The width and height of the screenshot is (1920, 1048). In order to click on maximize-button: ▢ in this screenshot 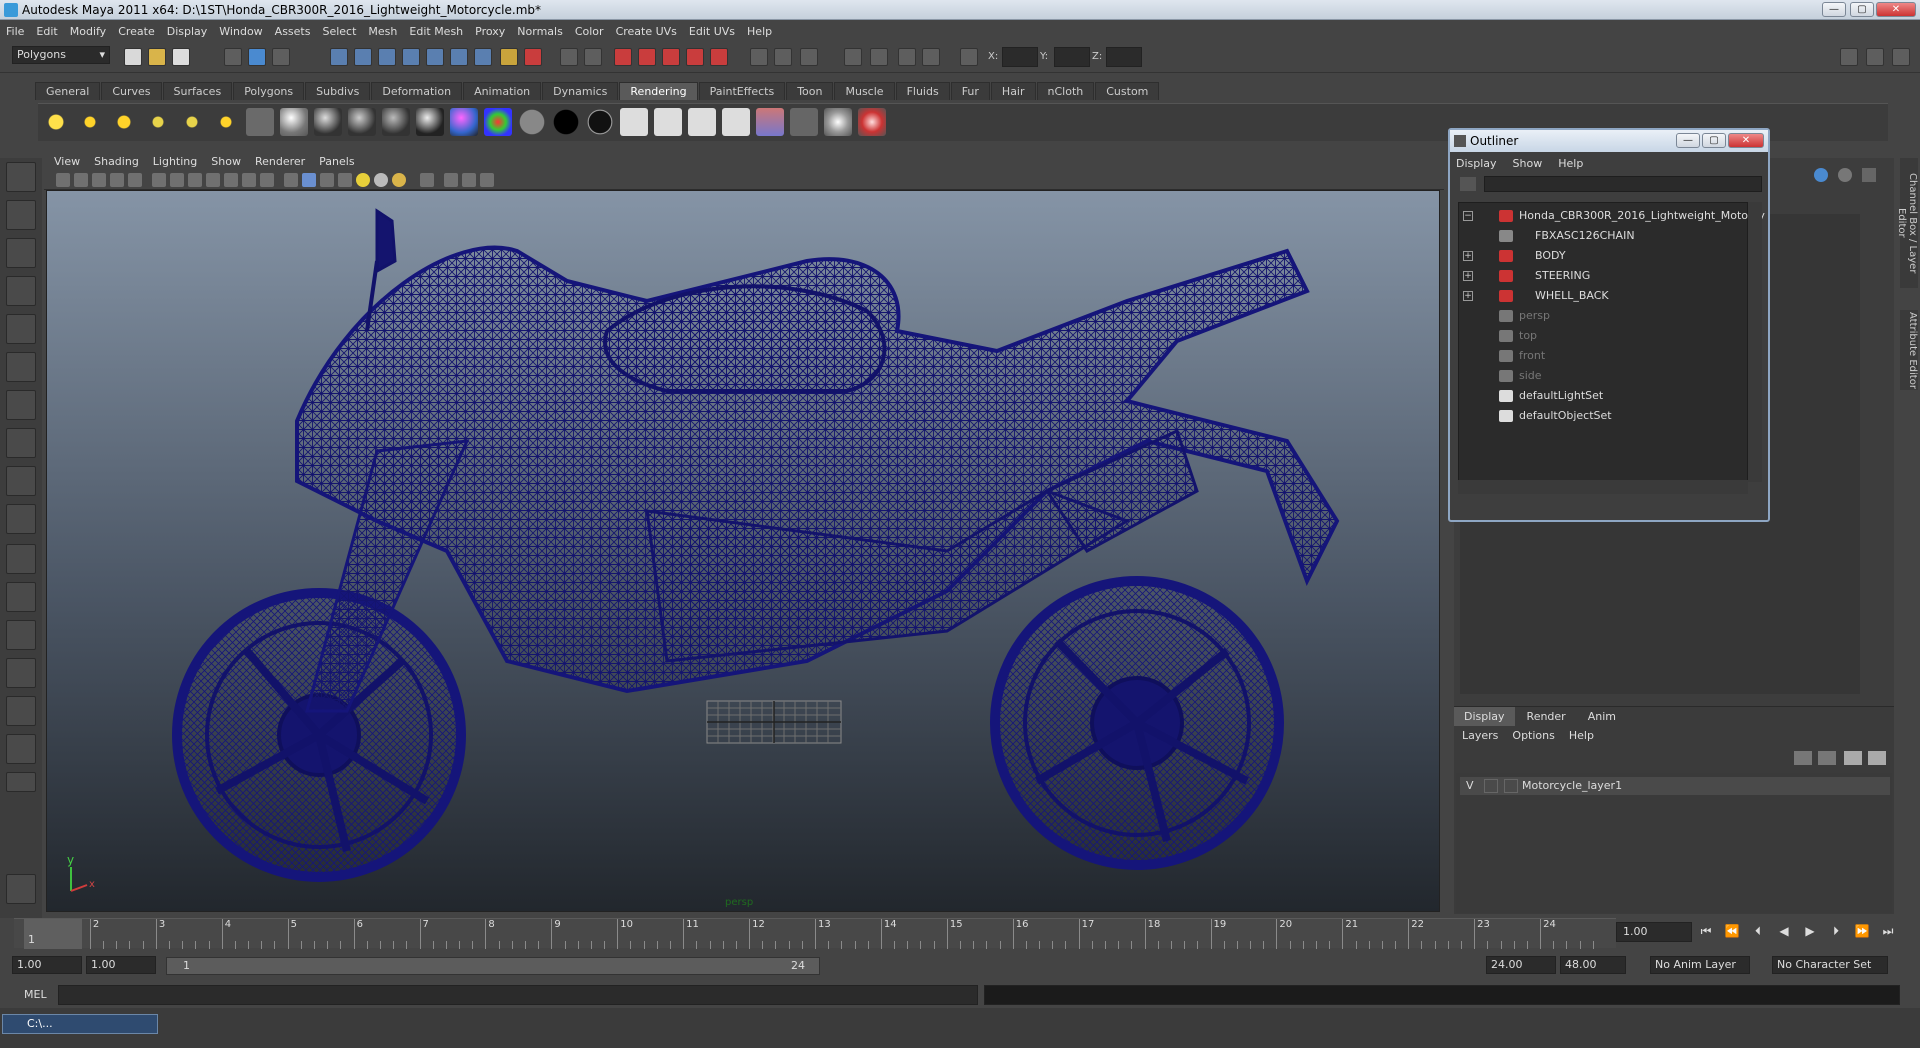, I will do `click(1862, 9)`.